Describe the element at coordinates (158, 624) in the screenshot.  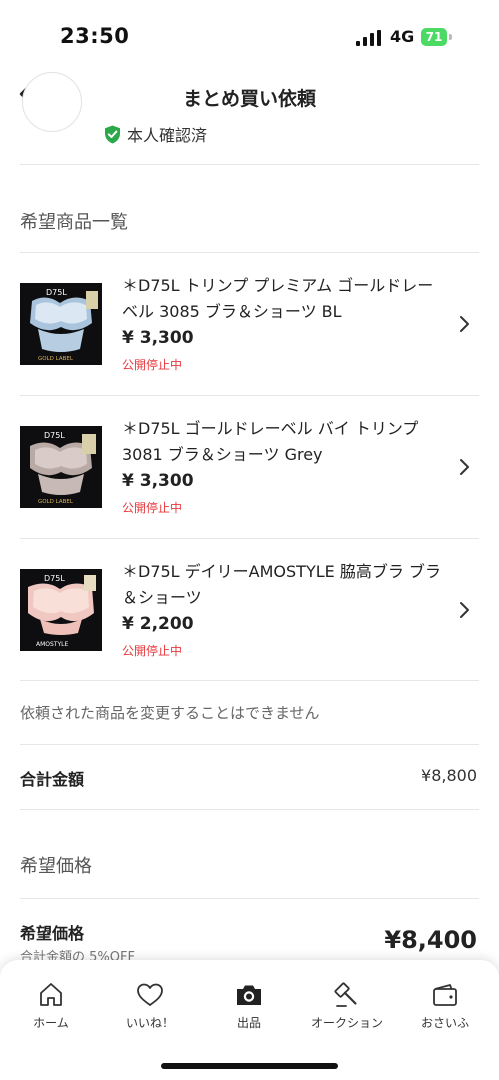
I see `item-price: ¥ 2,200` at that location.